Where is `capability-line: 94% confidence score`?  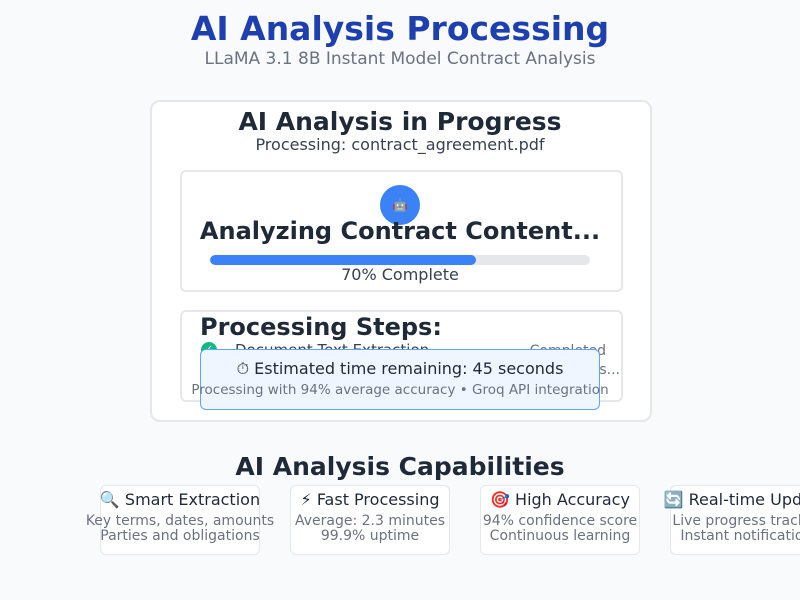 capability-line: 94% confidence score is located at coordinates (560, 521).